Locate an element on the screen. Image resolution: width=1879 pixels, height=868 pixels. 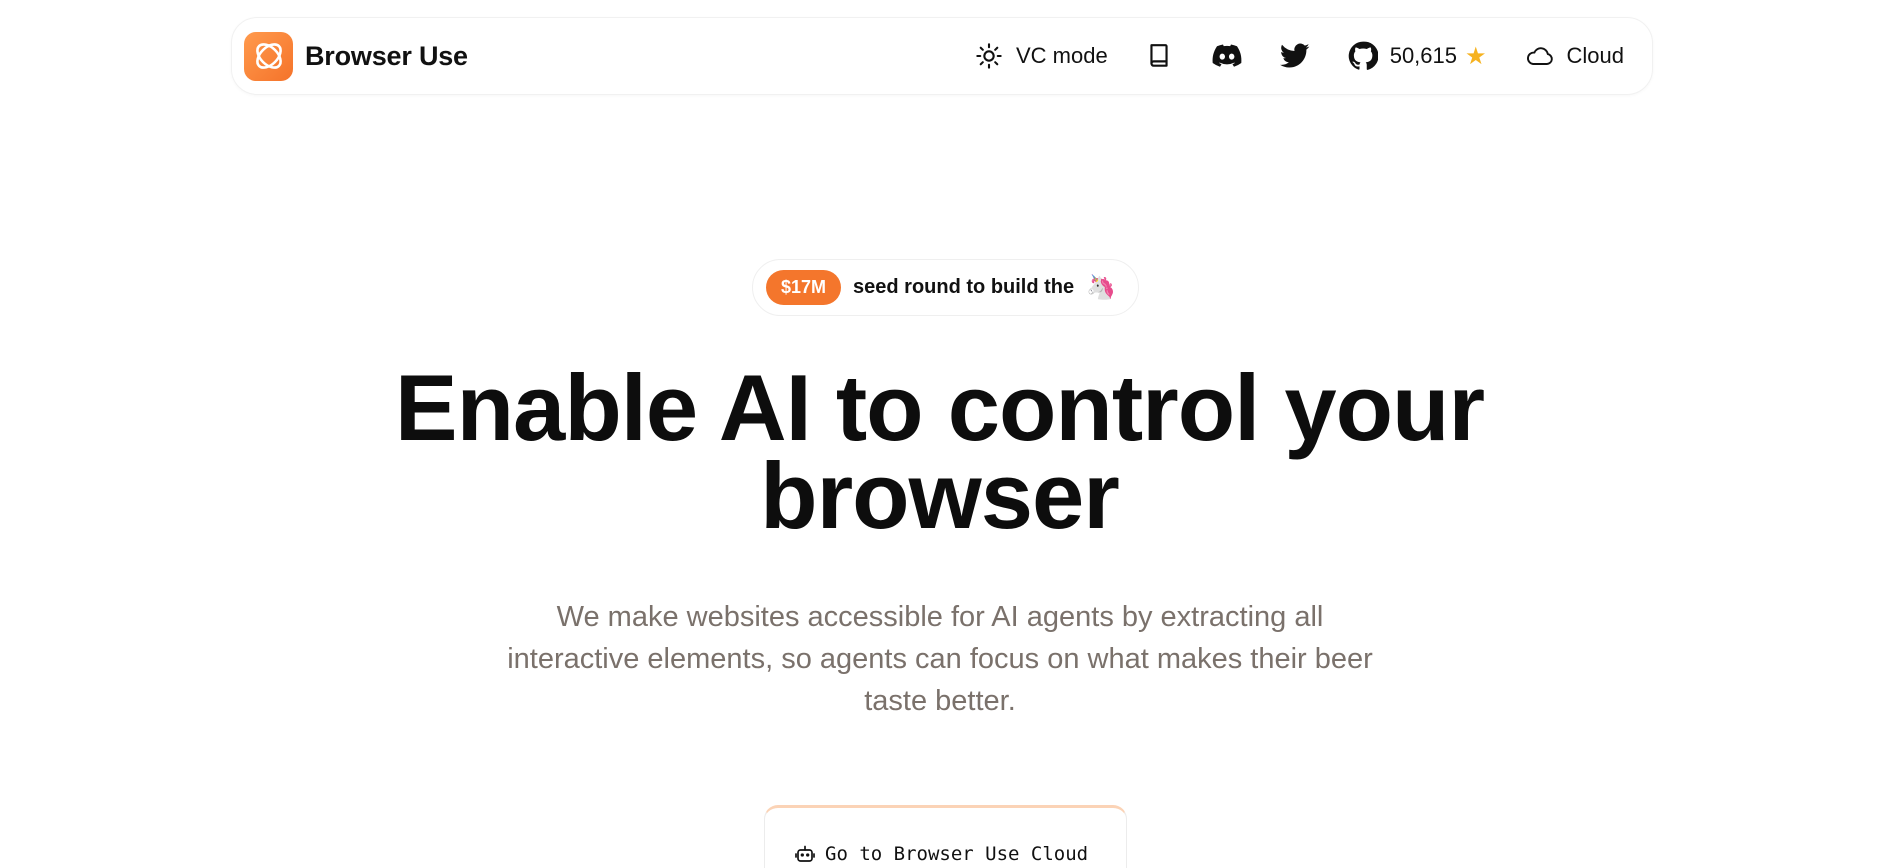
discord-link is located at coordinates (1227, 56).